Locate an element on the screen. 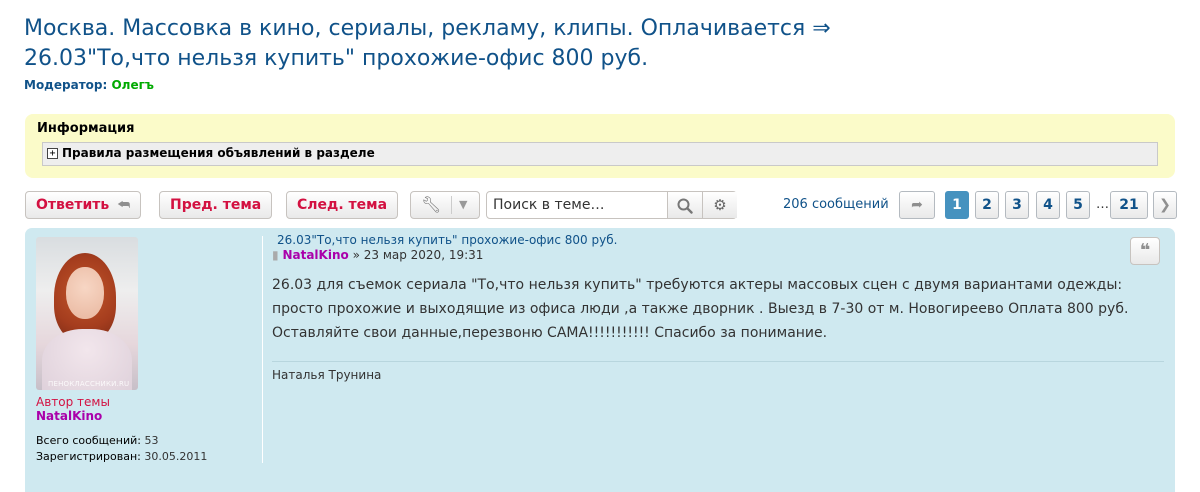 This screenshot has width=1200, height=492. wrench-icon: 🔧︎ is located at coordinates (431, 204).